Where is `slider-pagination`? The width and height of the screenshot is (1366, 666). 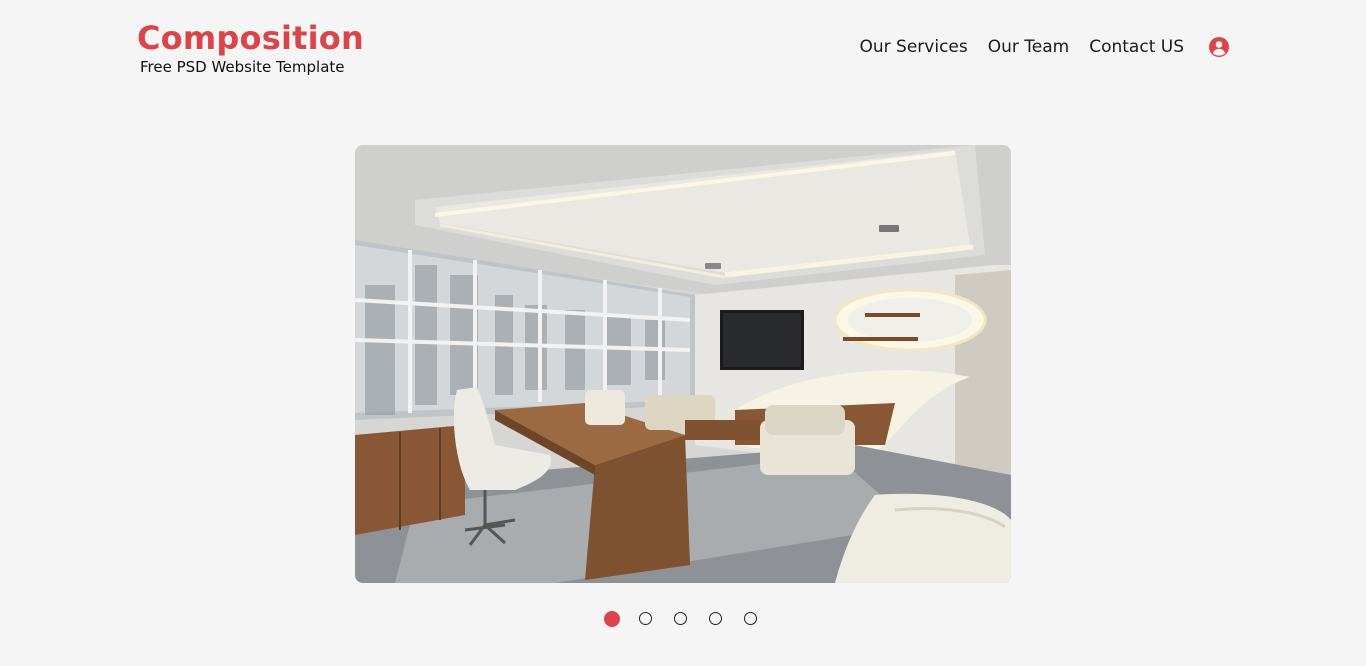
slider-pagination is located at coordinates (680, 619).